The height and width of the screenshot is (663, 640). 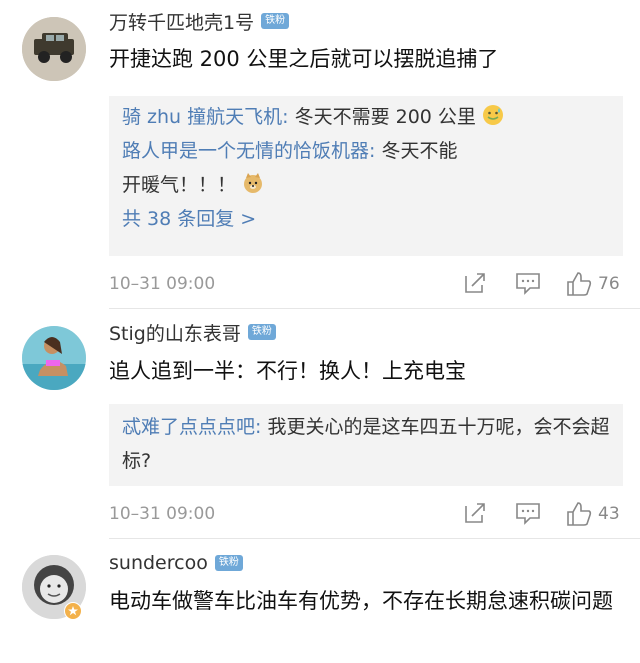 I want to click on username: Stig的山东表哥, so click(x=175, y=332).